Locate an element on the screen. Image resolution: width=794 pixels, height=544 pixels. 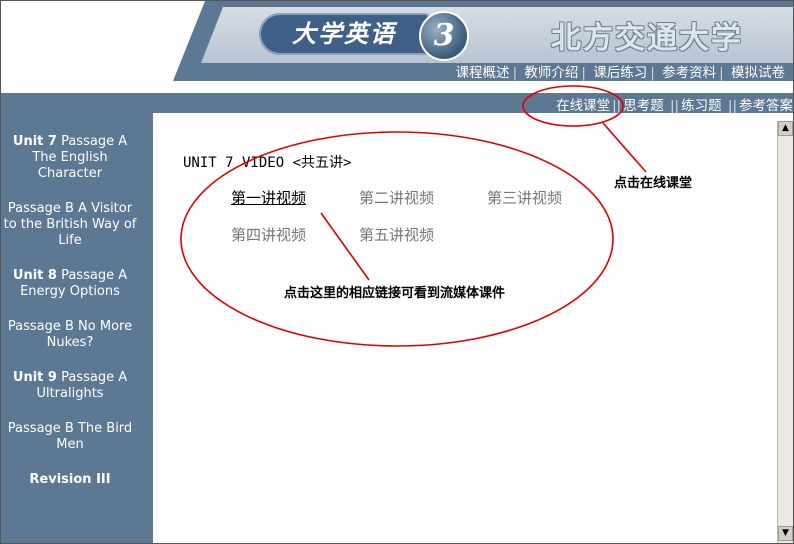
subnav-online-class: 在线课堂 is located at coordinates (583, 106).